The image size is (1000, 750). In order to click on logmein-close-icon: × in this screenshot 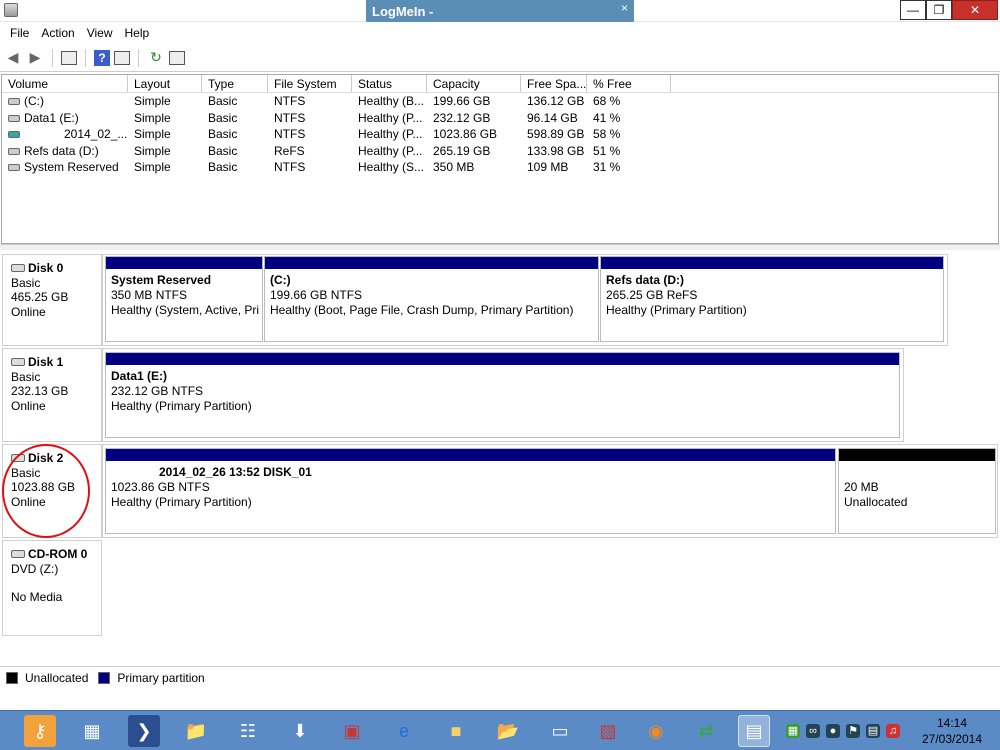, I will do `click(624, 8)`.